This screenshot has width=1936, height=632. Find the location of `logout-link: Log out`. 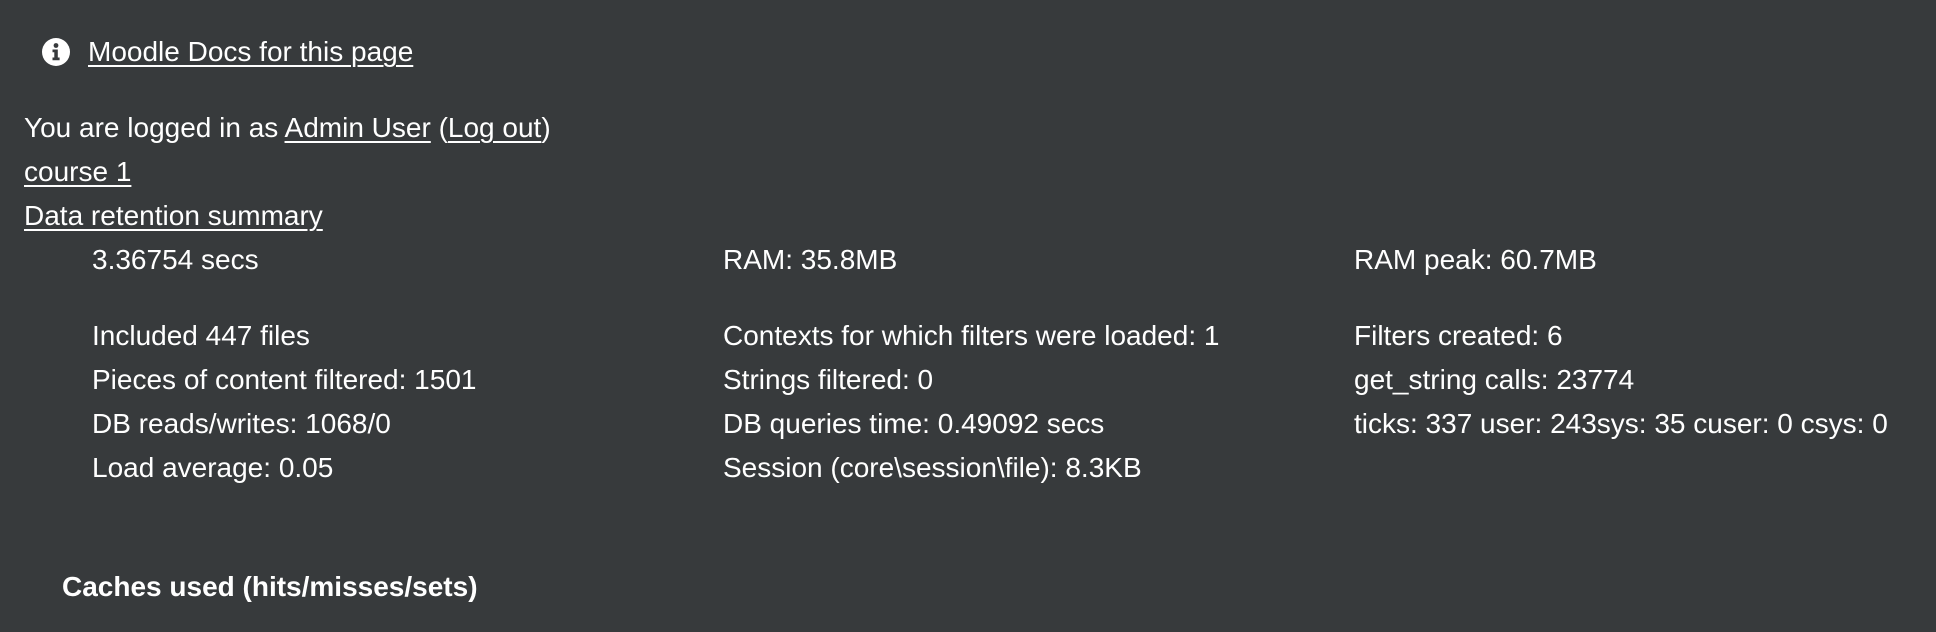

logout-link: Log out is located at coordinates (494, 127).